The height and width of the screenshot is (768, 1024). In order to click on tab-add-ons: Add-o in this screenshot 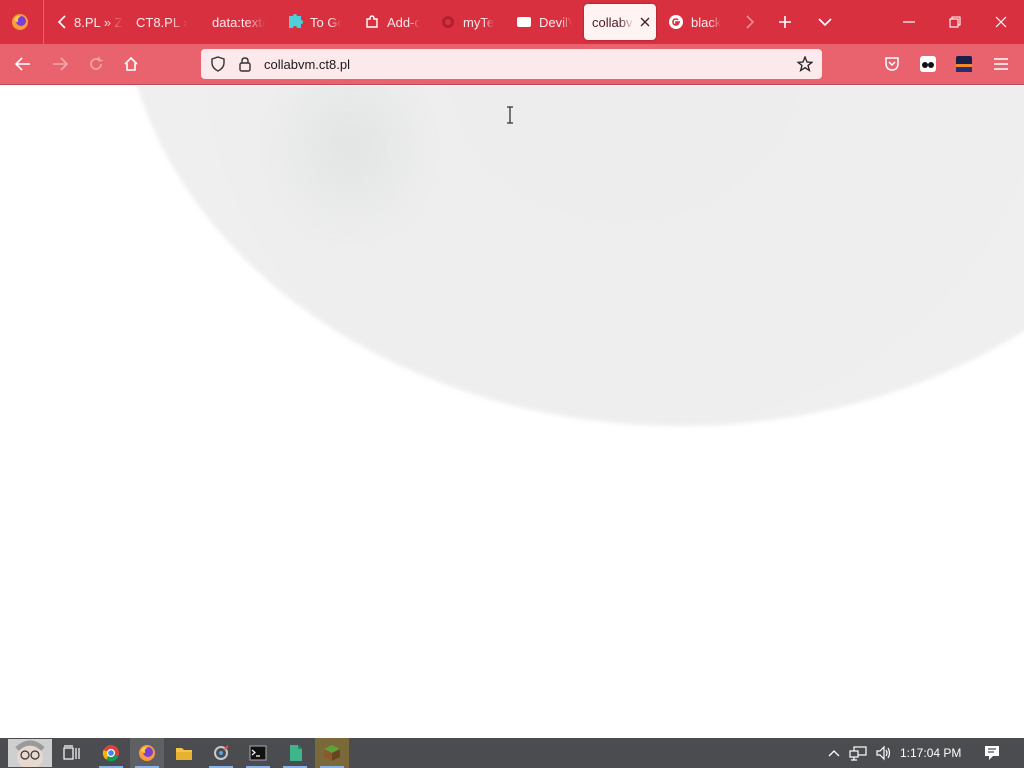, I will do `click(392, 22)`.